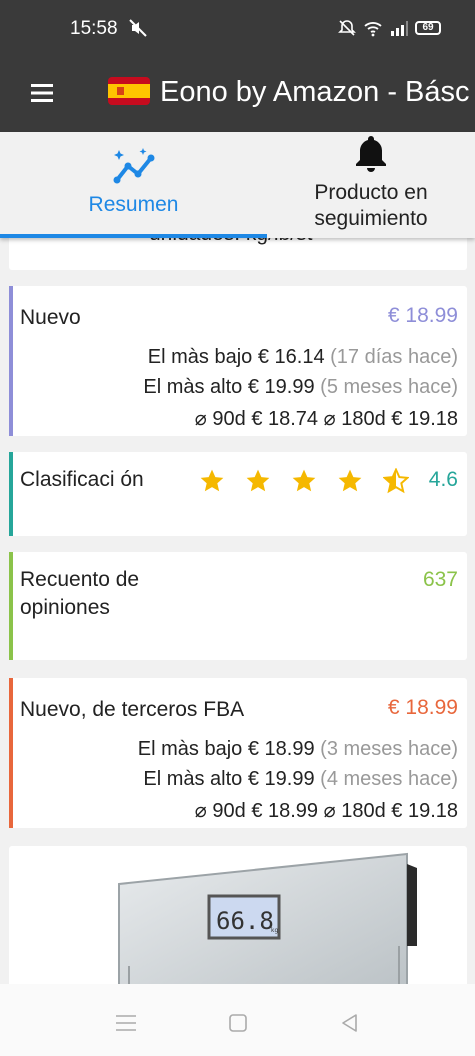 The image size is (475, 1056). What do you see at coordinates (399, 28) in the screenshot?
I see `signal-icon` at bounding box center [399, 28].